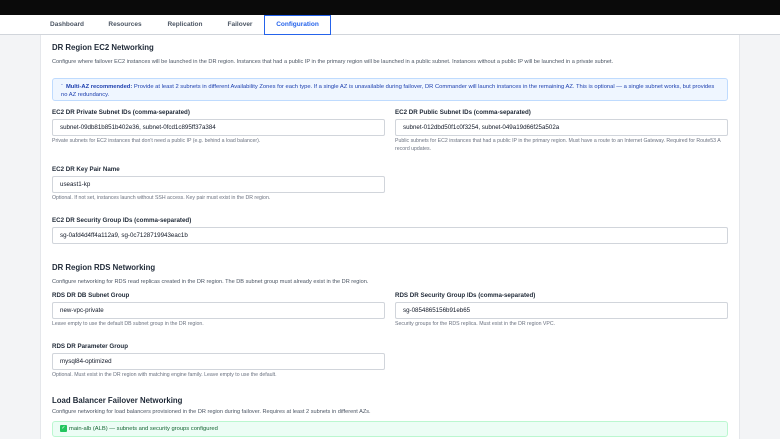 The width and height of the screenshot is (780, 439). Describe the element at coordinates (297, 25) in the screenshot. I see `tab-configuration: Configuration` at that location.